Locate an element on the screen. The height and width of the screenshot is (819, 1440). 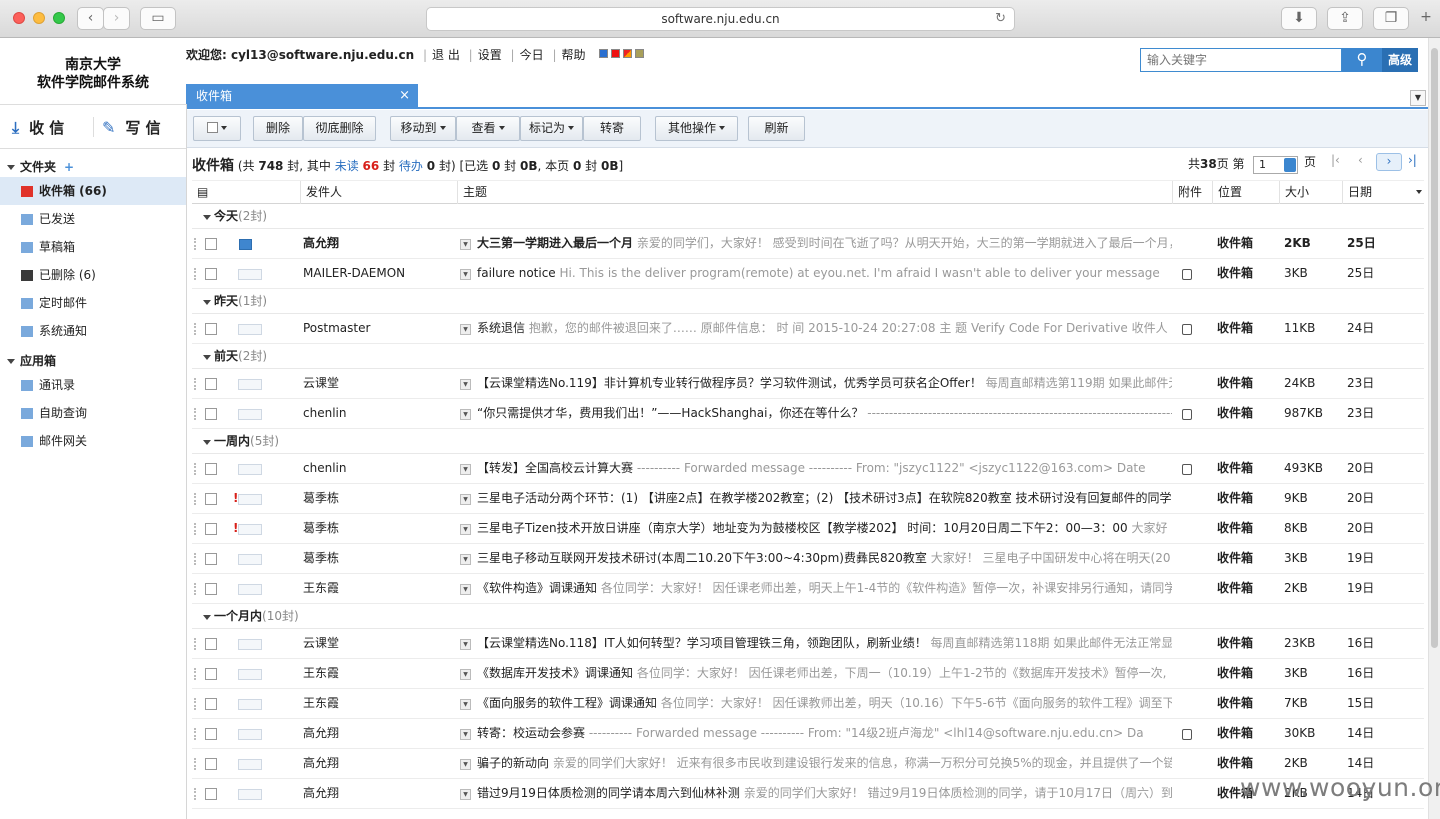
back-button: ‹ is located at coordinates (90, 18).